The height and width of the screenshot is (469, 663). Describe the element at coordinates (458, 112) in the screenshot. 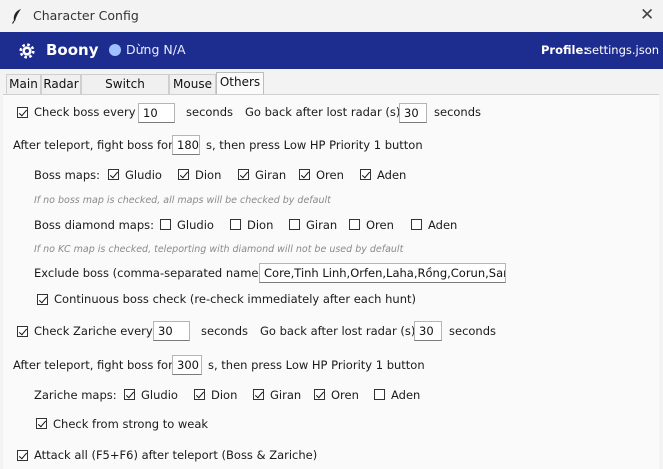

I see `boss-go-back-seconds: seconds` at that location.